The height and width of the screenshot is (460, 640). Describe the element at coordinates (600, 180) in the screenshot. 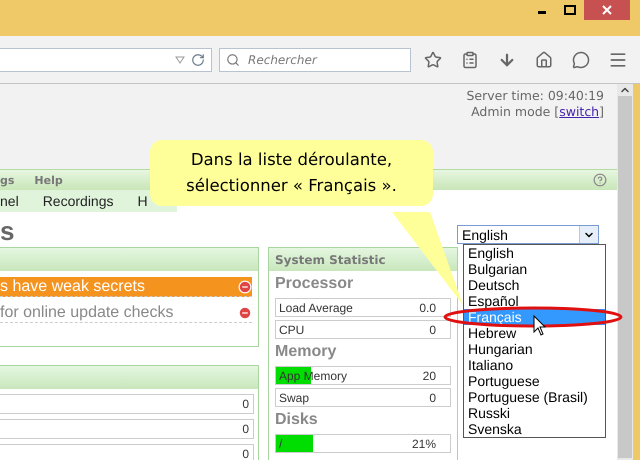

I see `help-icon` at that location.